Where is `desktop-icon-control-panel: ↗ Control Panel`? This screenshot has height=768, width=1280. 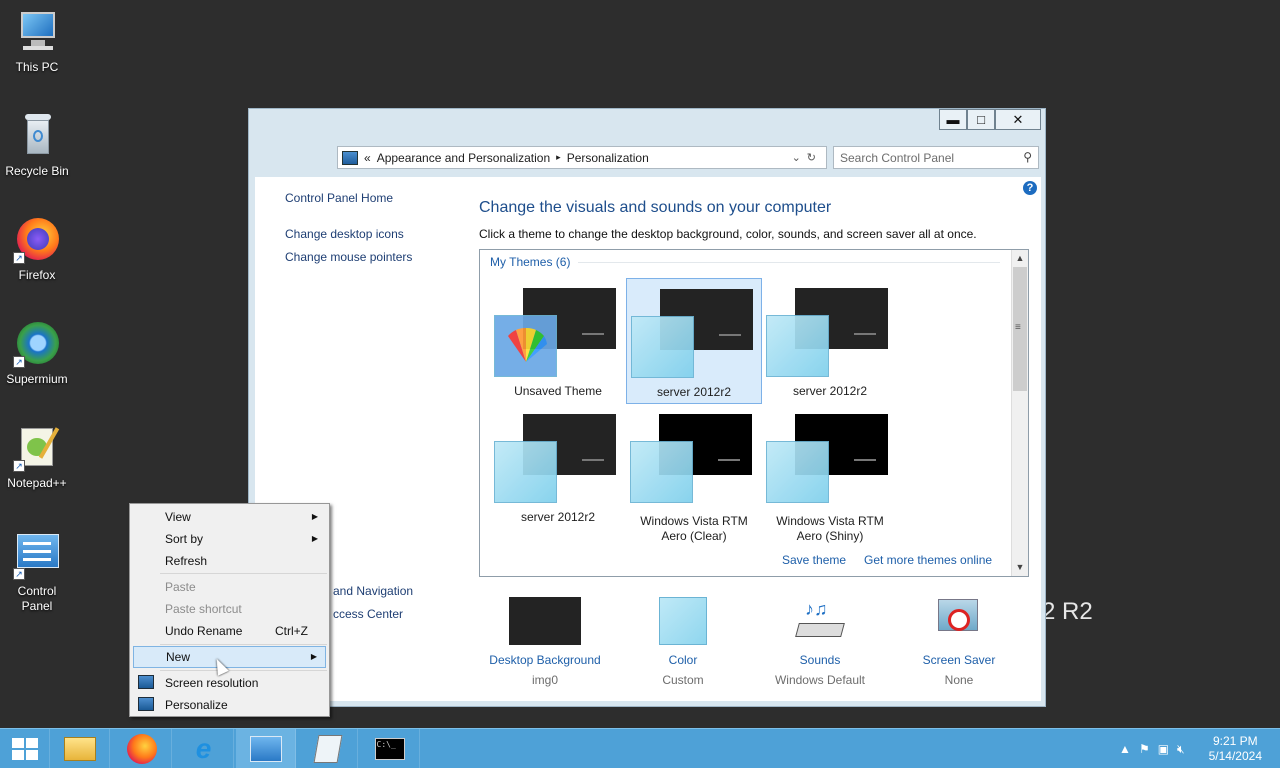
desktop-icon-control-panel: ↗ Control Panel is located at coordinates (37, 573).